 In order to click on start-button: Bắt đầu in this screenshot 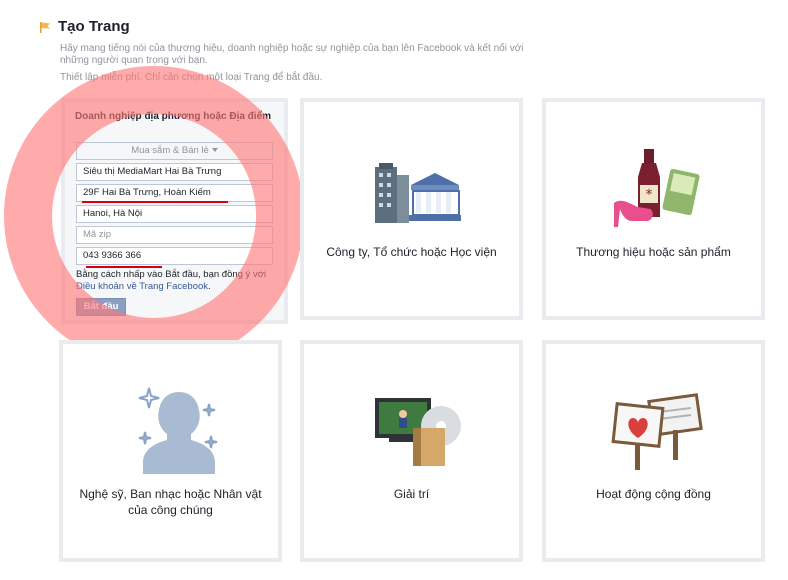, I will do `click(101, 307)`.